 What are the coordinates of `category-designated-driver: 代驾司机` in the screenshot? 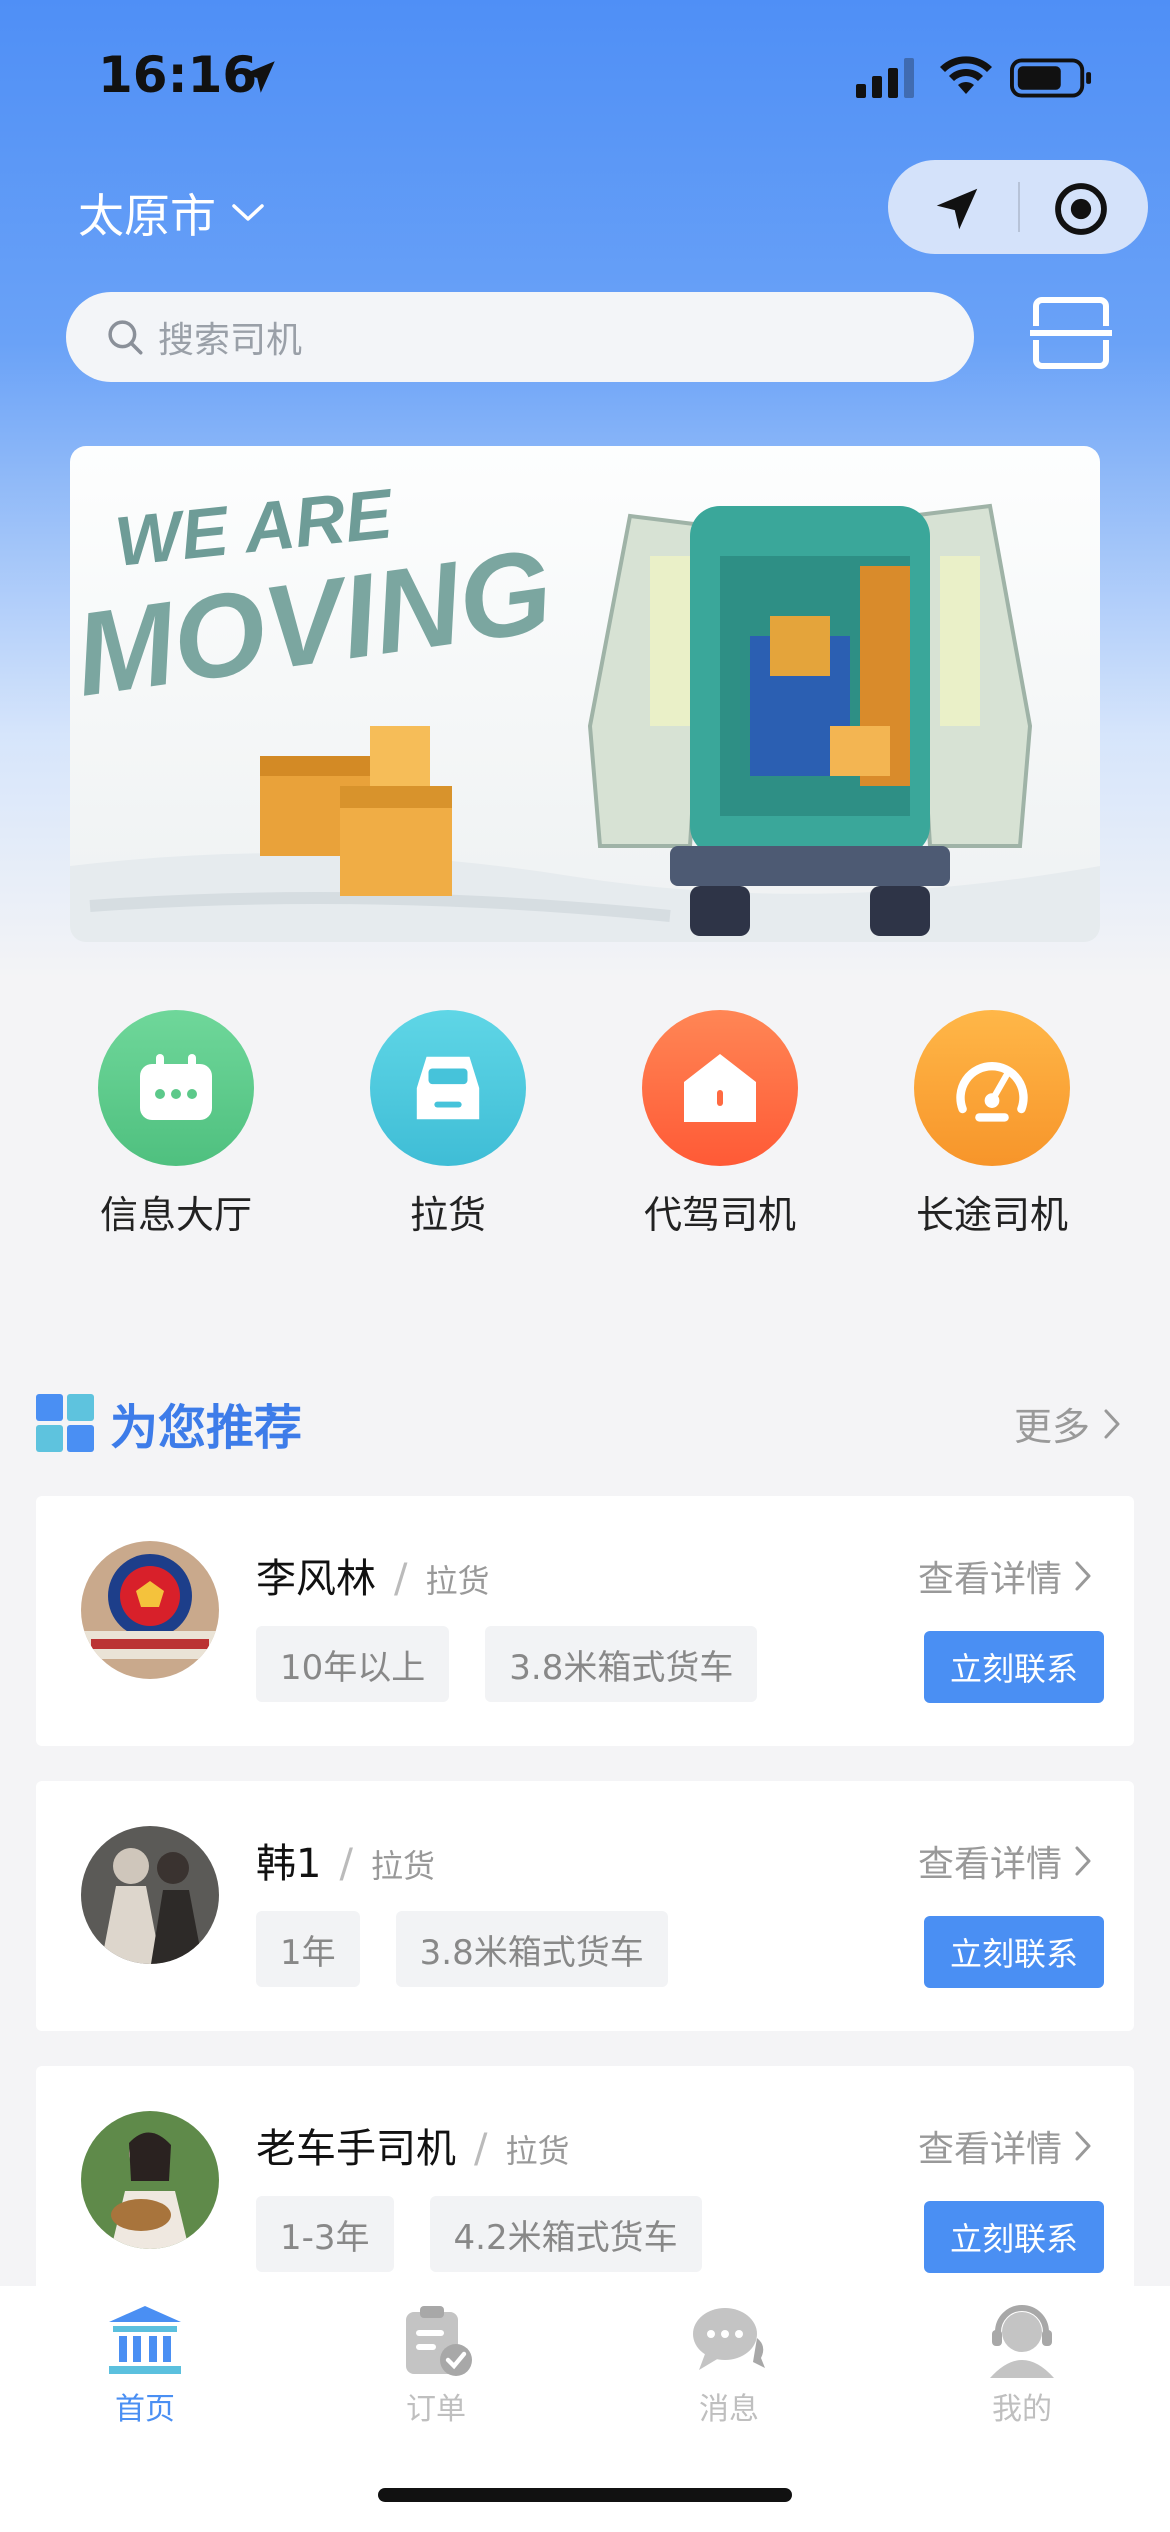 It's located at (720, 1124).